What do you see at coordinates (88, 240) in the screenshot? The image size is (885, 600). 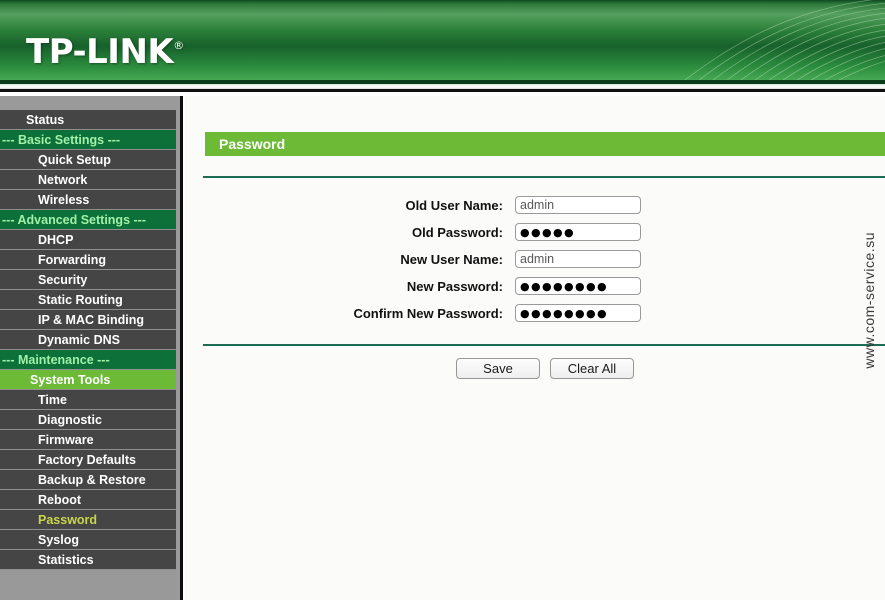 I see `sidebar-item-dhcp: DHCP` at bounding box center [88, 240].